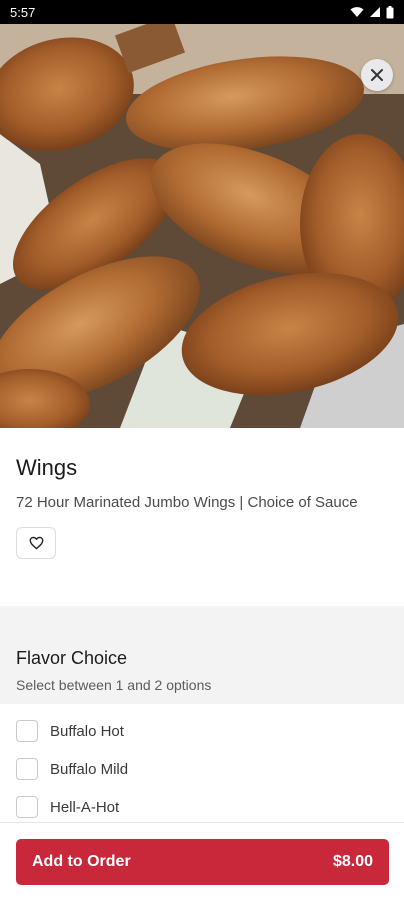  Describe the element at coordinates (202, 805) in the screenshot. I see `option-hell-a-hot: Hell-A-Hot` at that location.